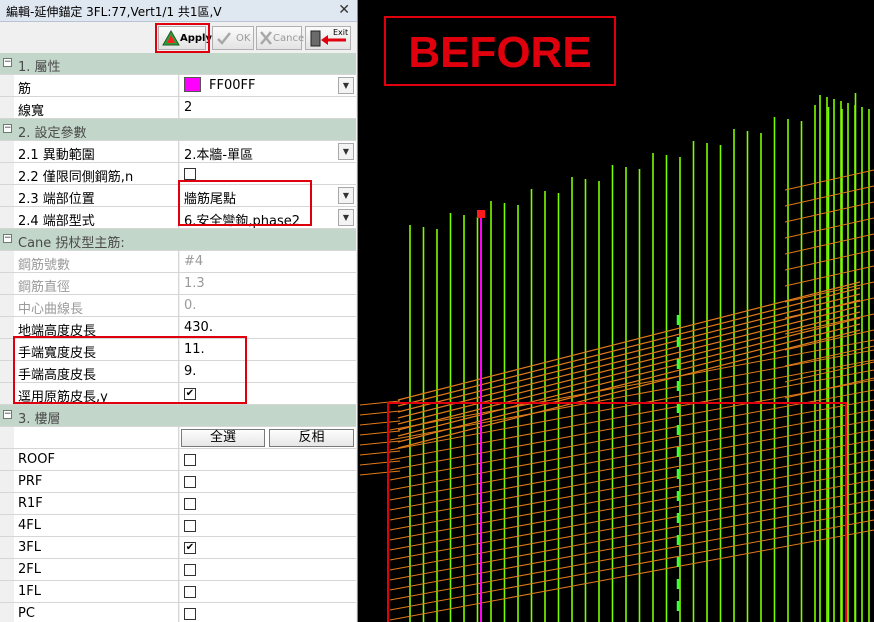  What do you see at coordinates (344, 10) in the screenshot?
I see `close-icon: ✕` at bounding box center [344, 10].